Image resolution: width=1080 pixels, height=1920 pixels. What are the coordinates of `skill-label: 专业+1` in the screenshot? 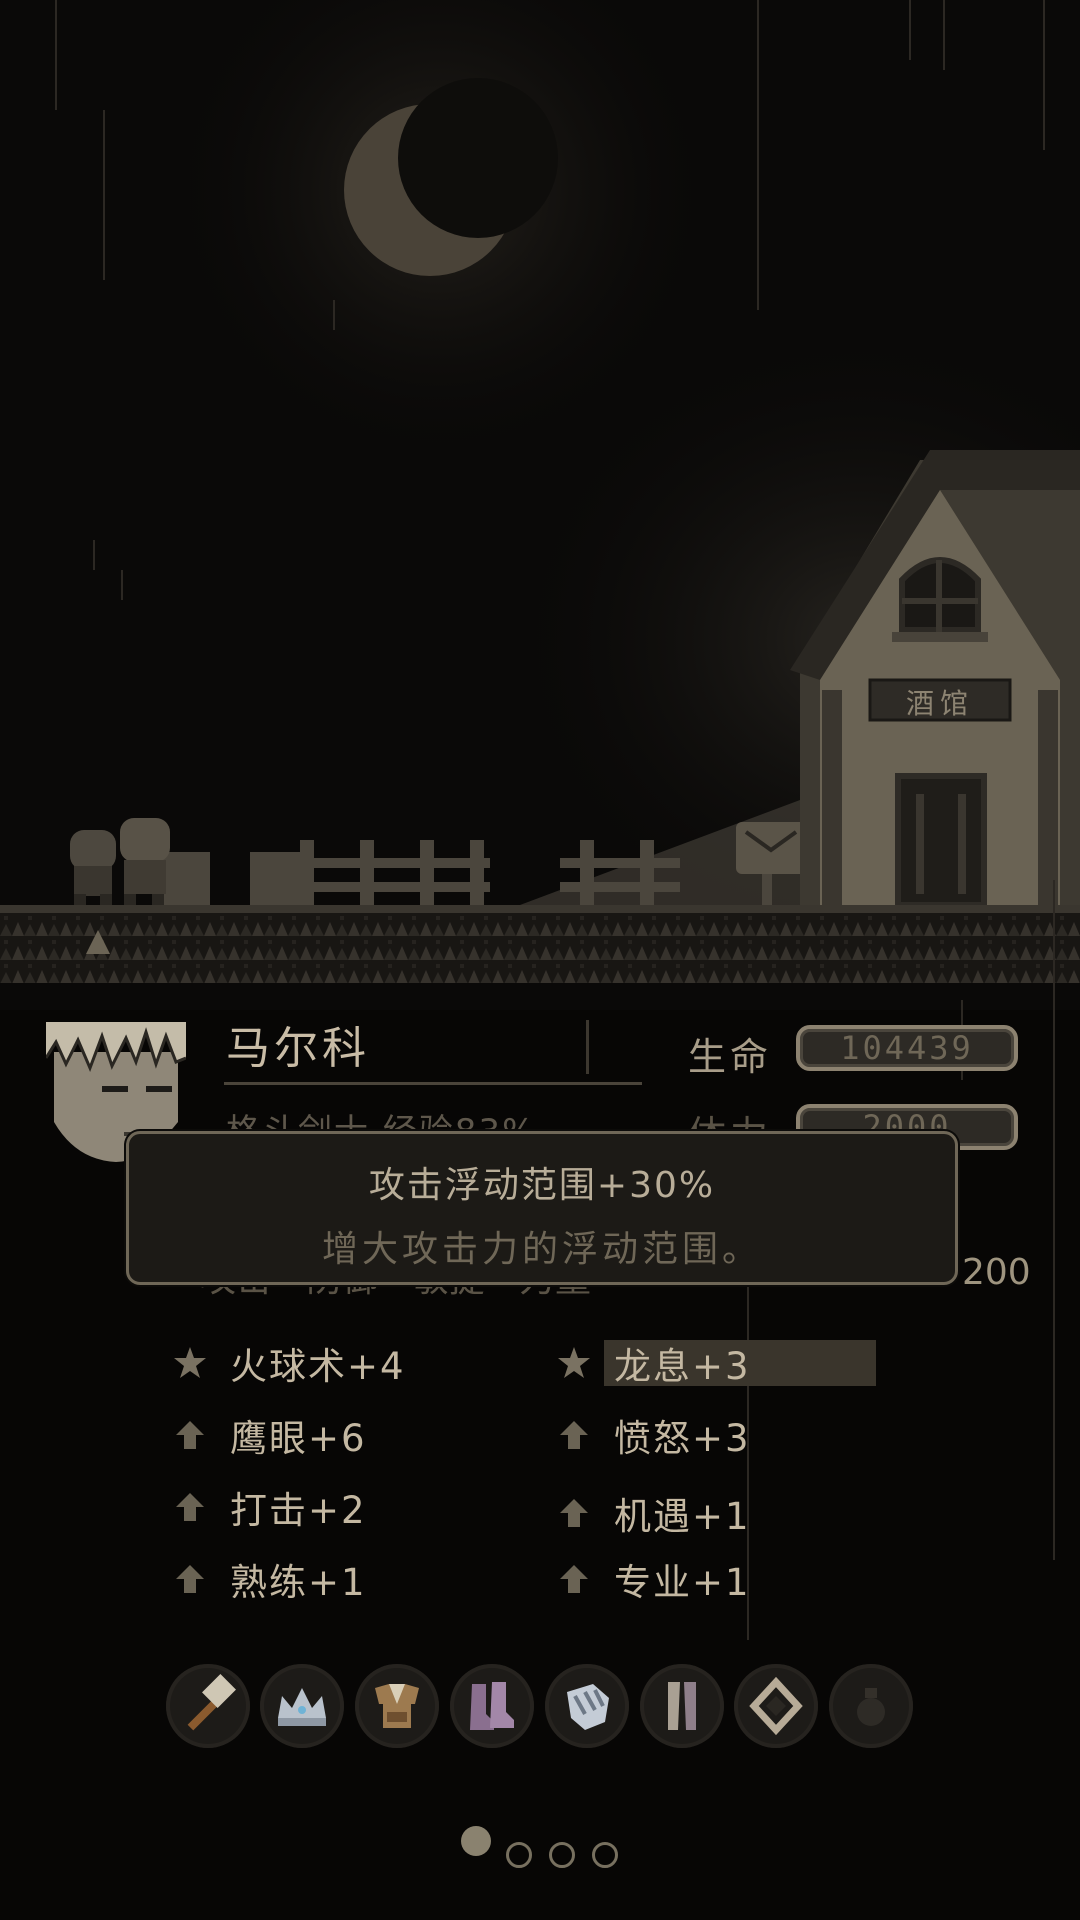 It's located at (681, 1579).